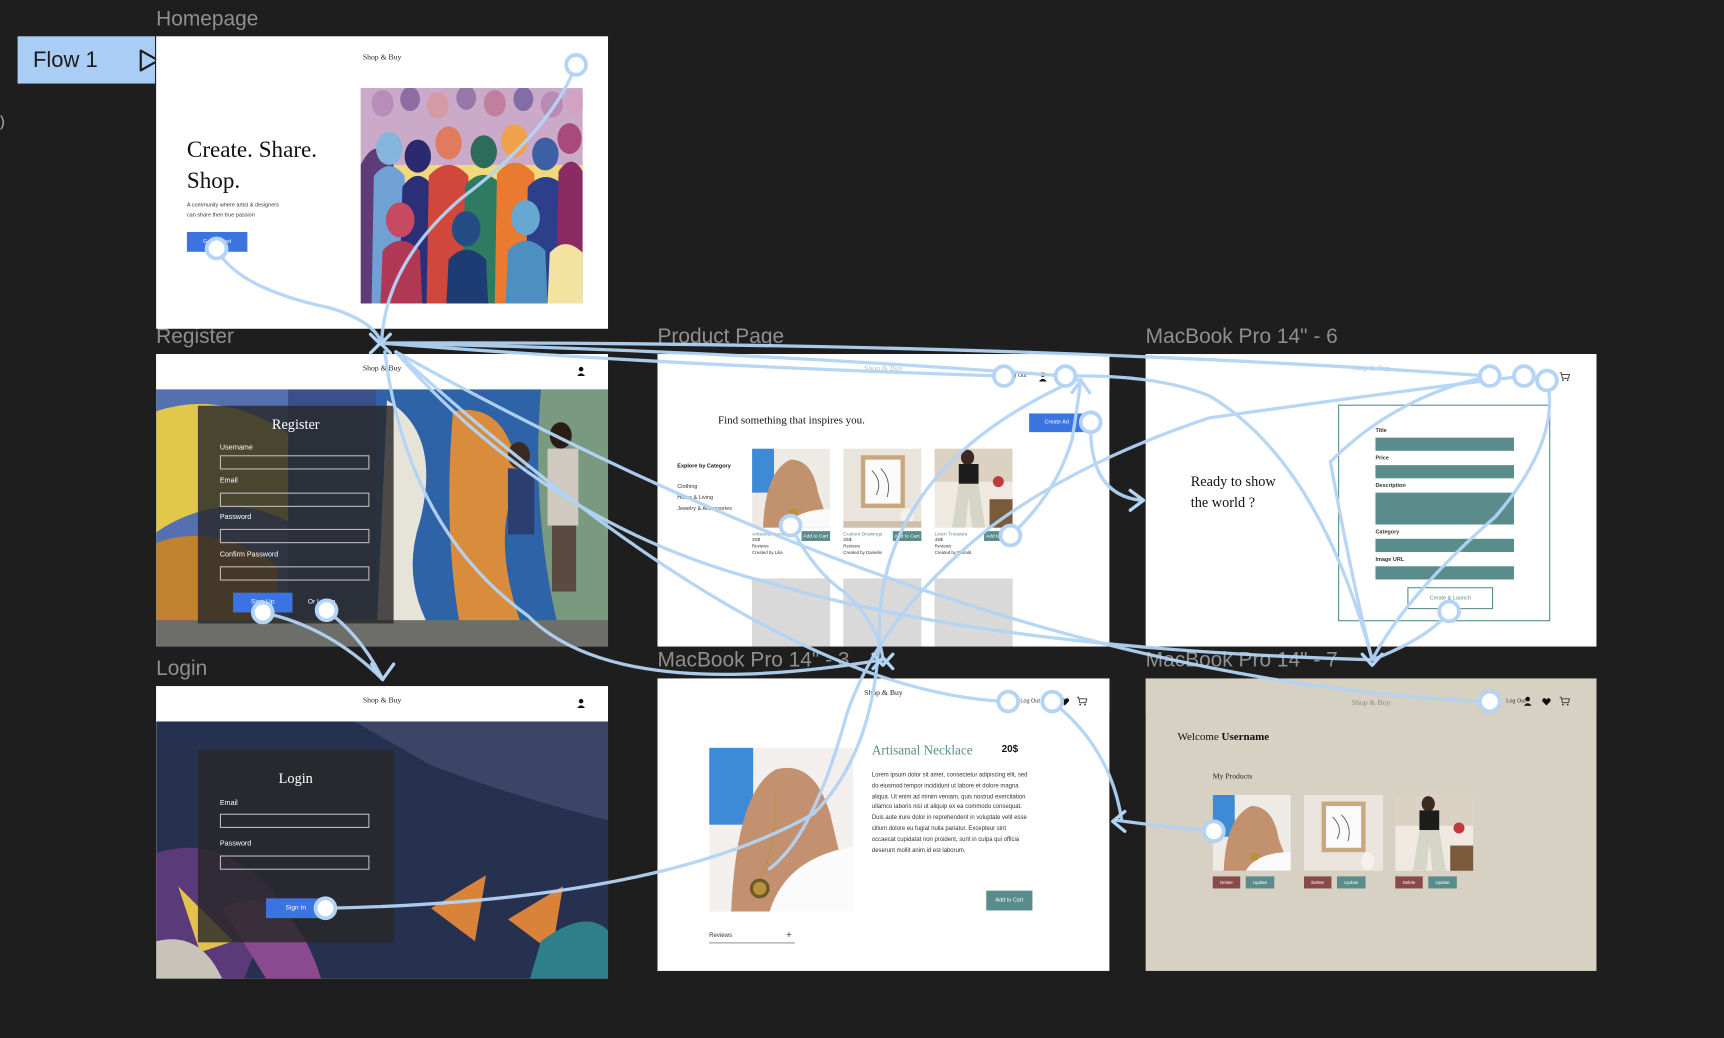 This screenshot has width=1724, height=1038. What do you see at coordinates (217, 242) in the screenshot?
I see `get-started-button: Get Started` at bounding box center [217, 242].